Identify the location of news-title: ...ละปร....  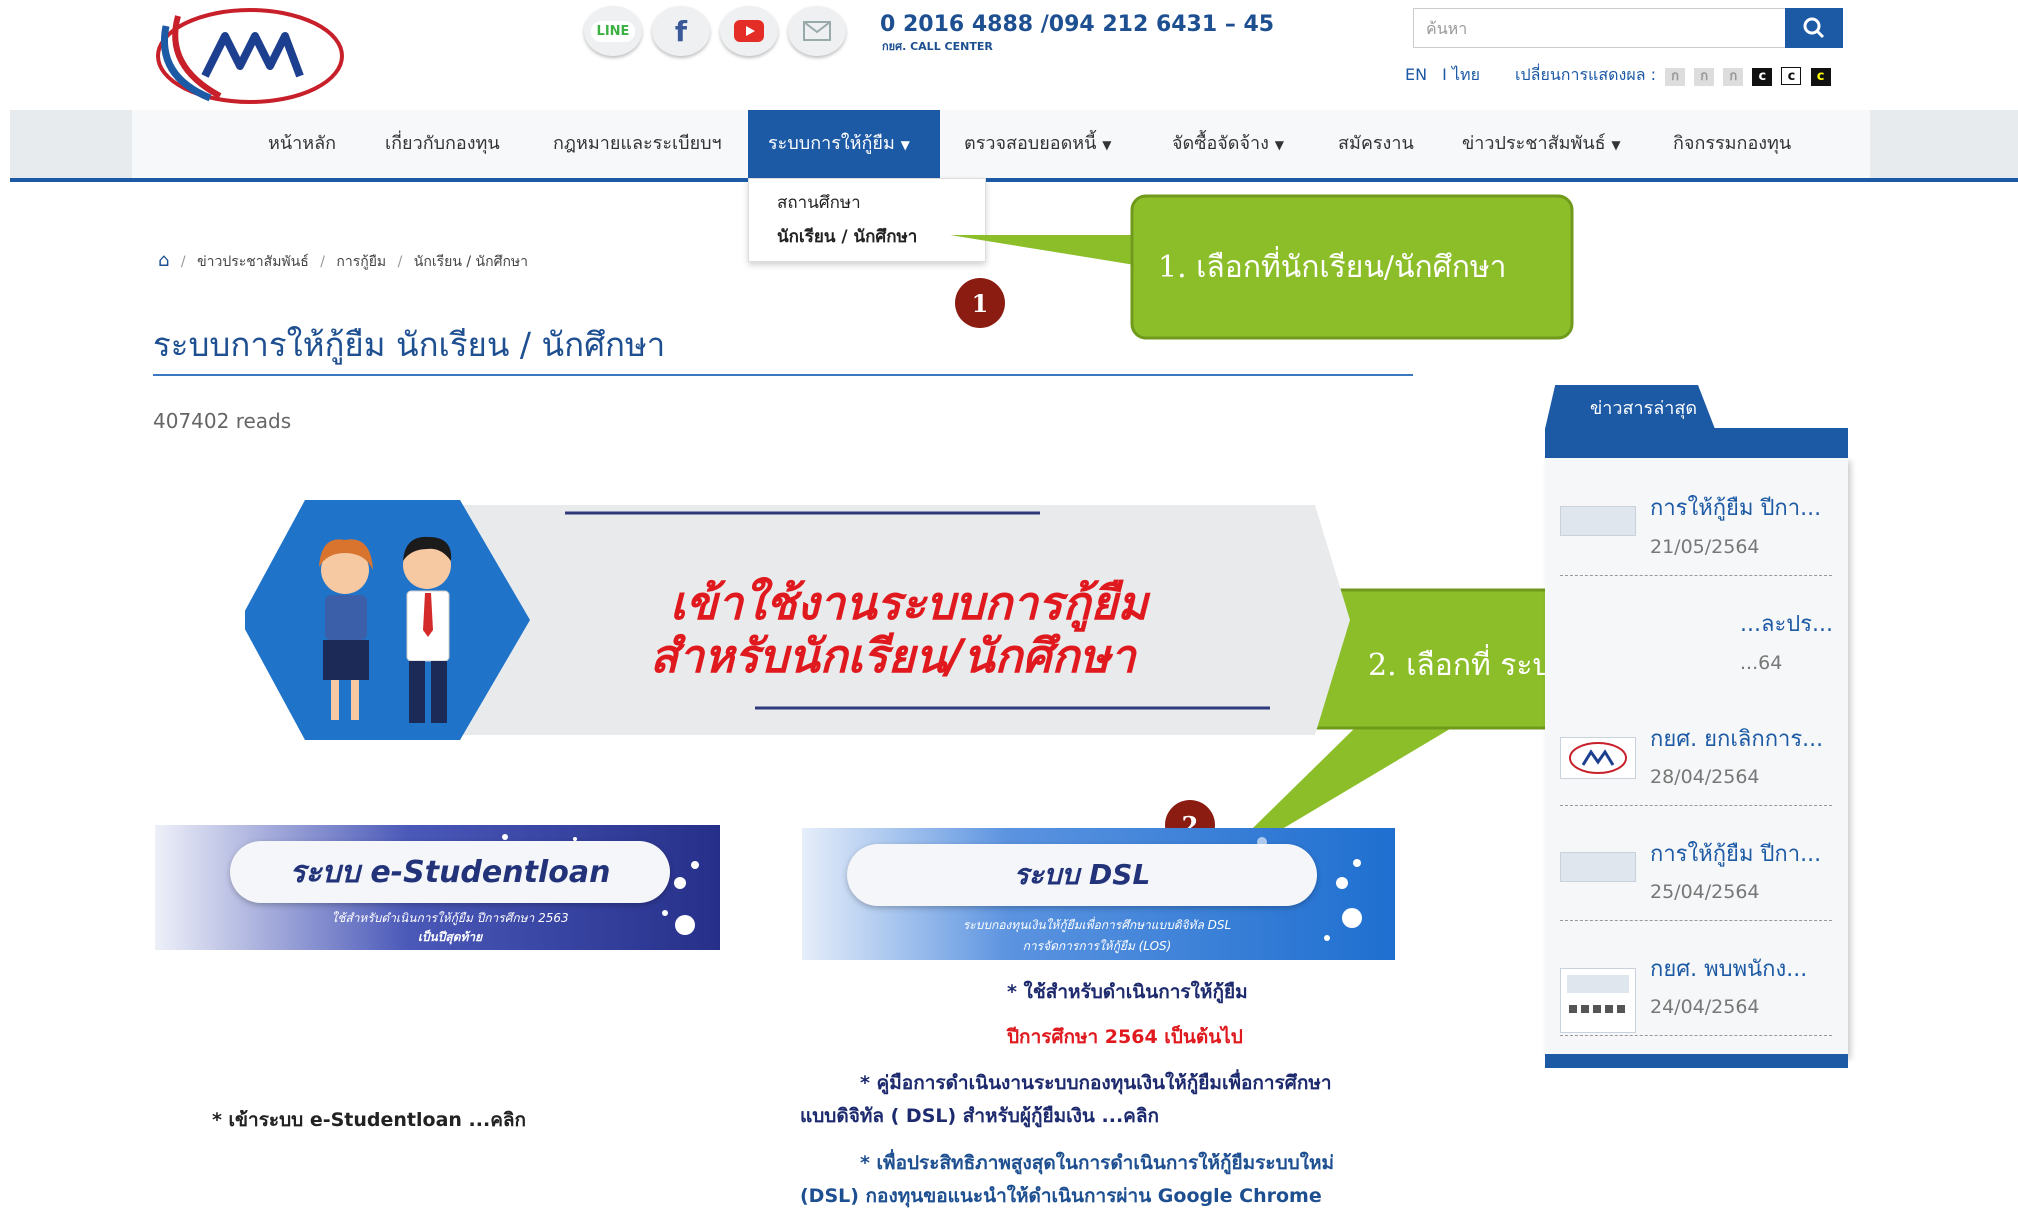
(1786, 623).